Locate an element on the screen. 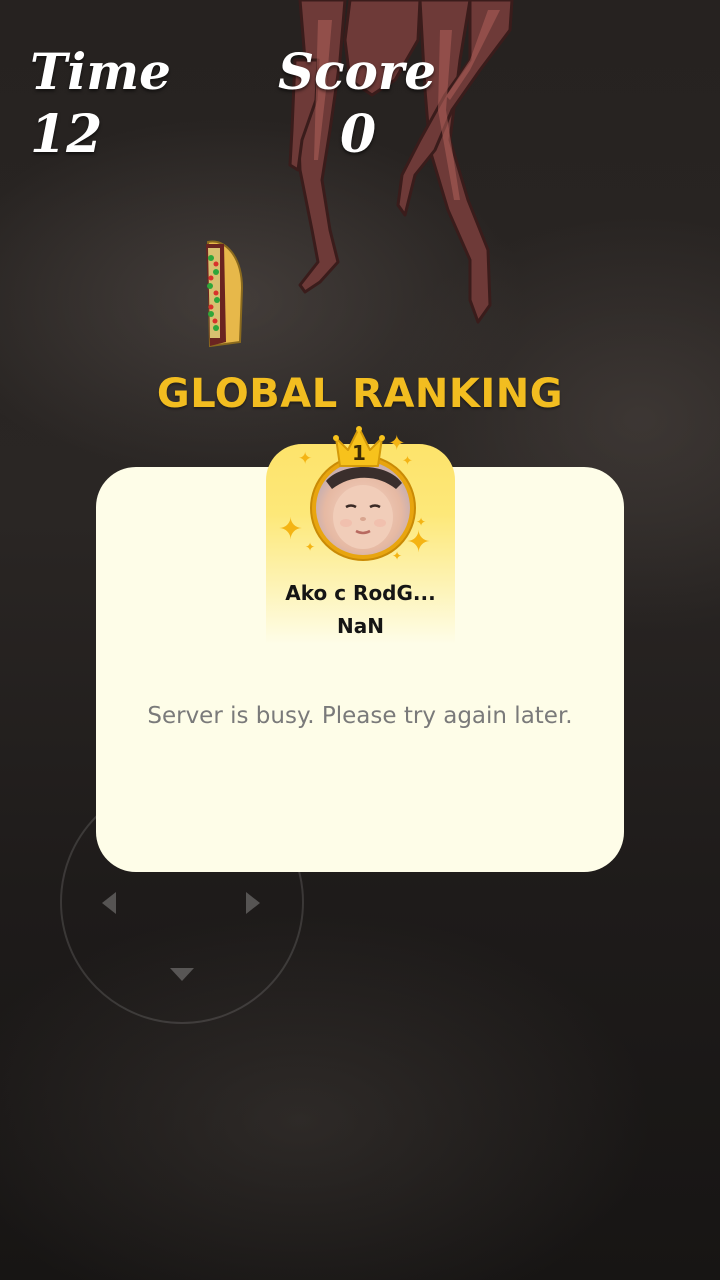  score-value: 0 is located at coordinates (358, 134).